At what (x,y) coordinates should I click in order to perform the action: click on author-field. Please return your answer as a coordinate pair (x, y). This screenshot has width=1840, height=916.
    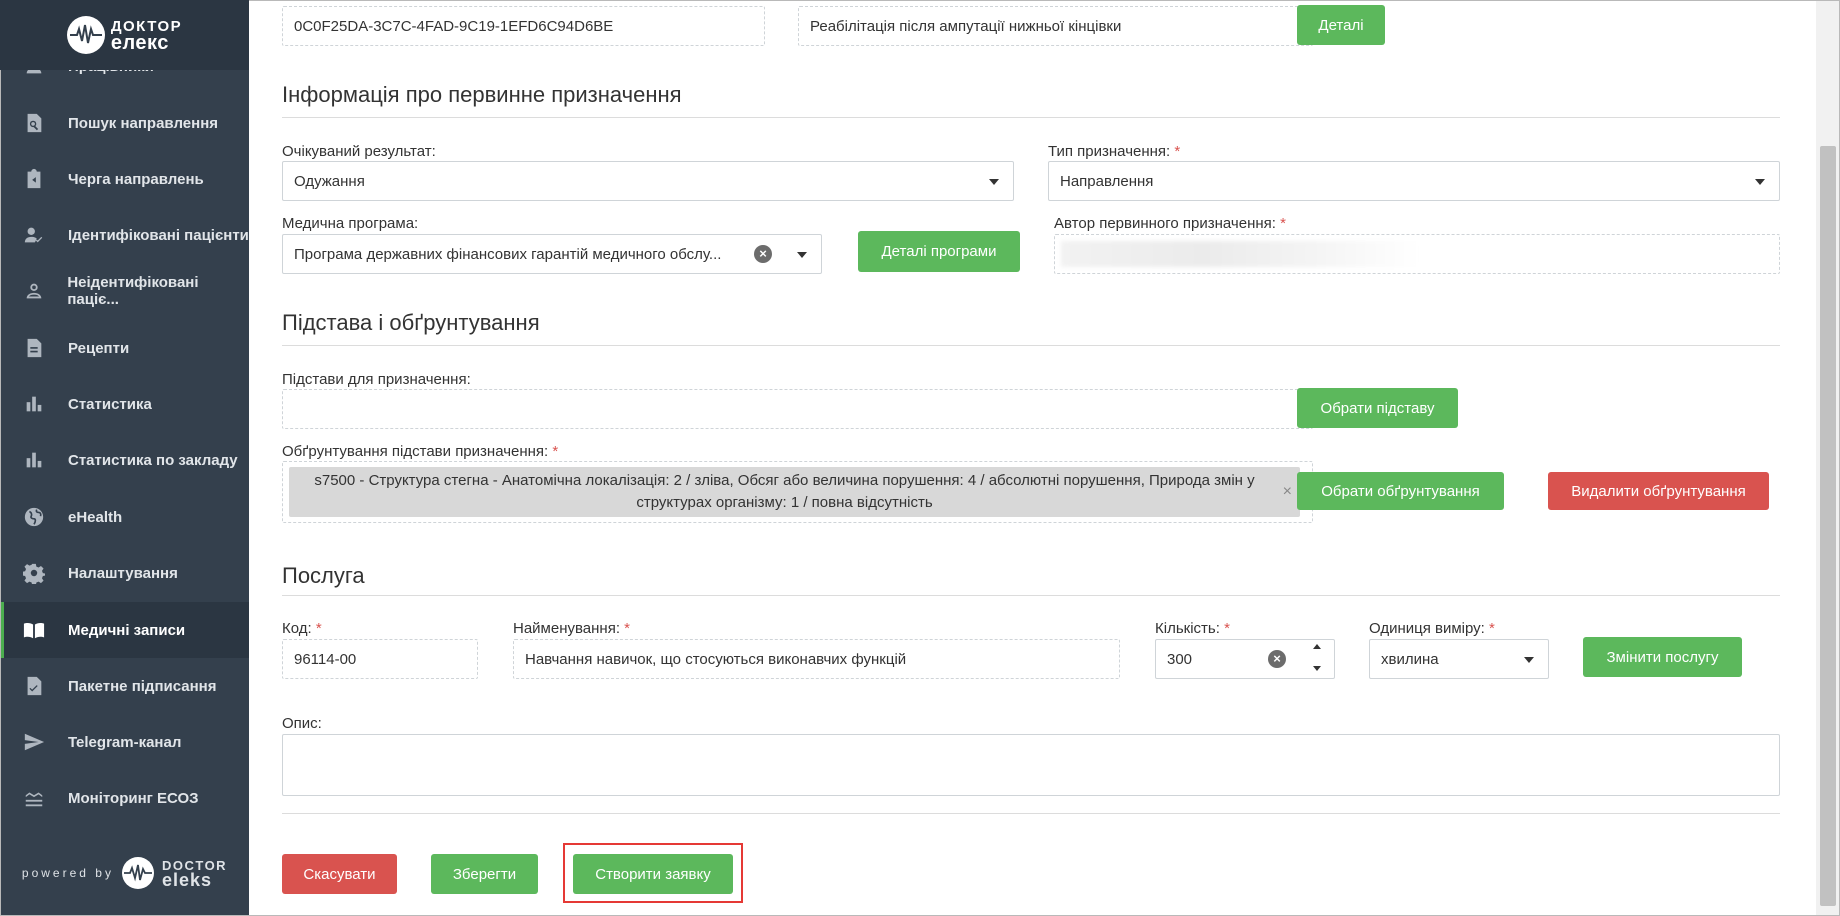
    Looking at the image, I should click on (1417, 254).